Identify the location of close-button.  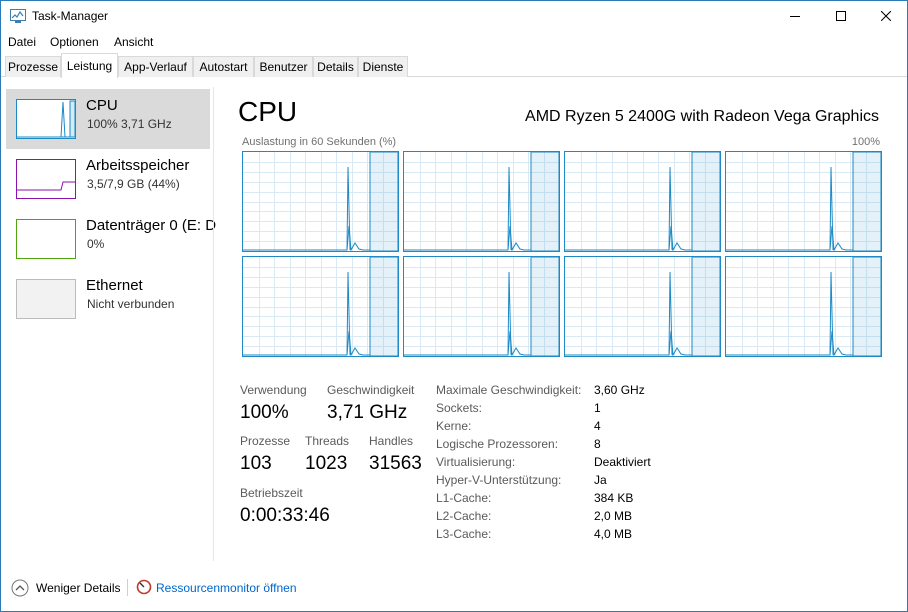
(885, 16).